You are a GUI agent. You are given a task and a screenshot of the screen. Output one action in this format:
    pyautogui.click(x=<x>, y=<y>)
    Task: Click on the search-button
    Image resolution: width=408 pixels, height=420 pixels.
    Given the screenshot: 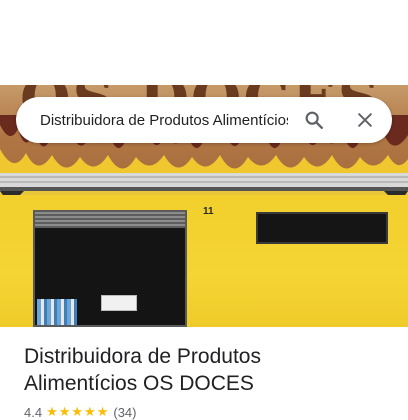 What is the action you would take?
    pyautogui.click(x=314, y=120)
    